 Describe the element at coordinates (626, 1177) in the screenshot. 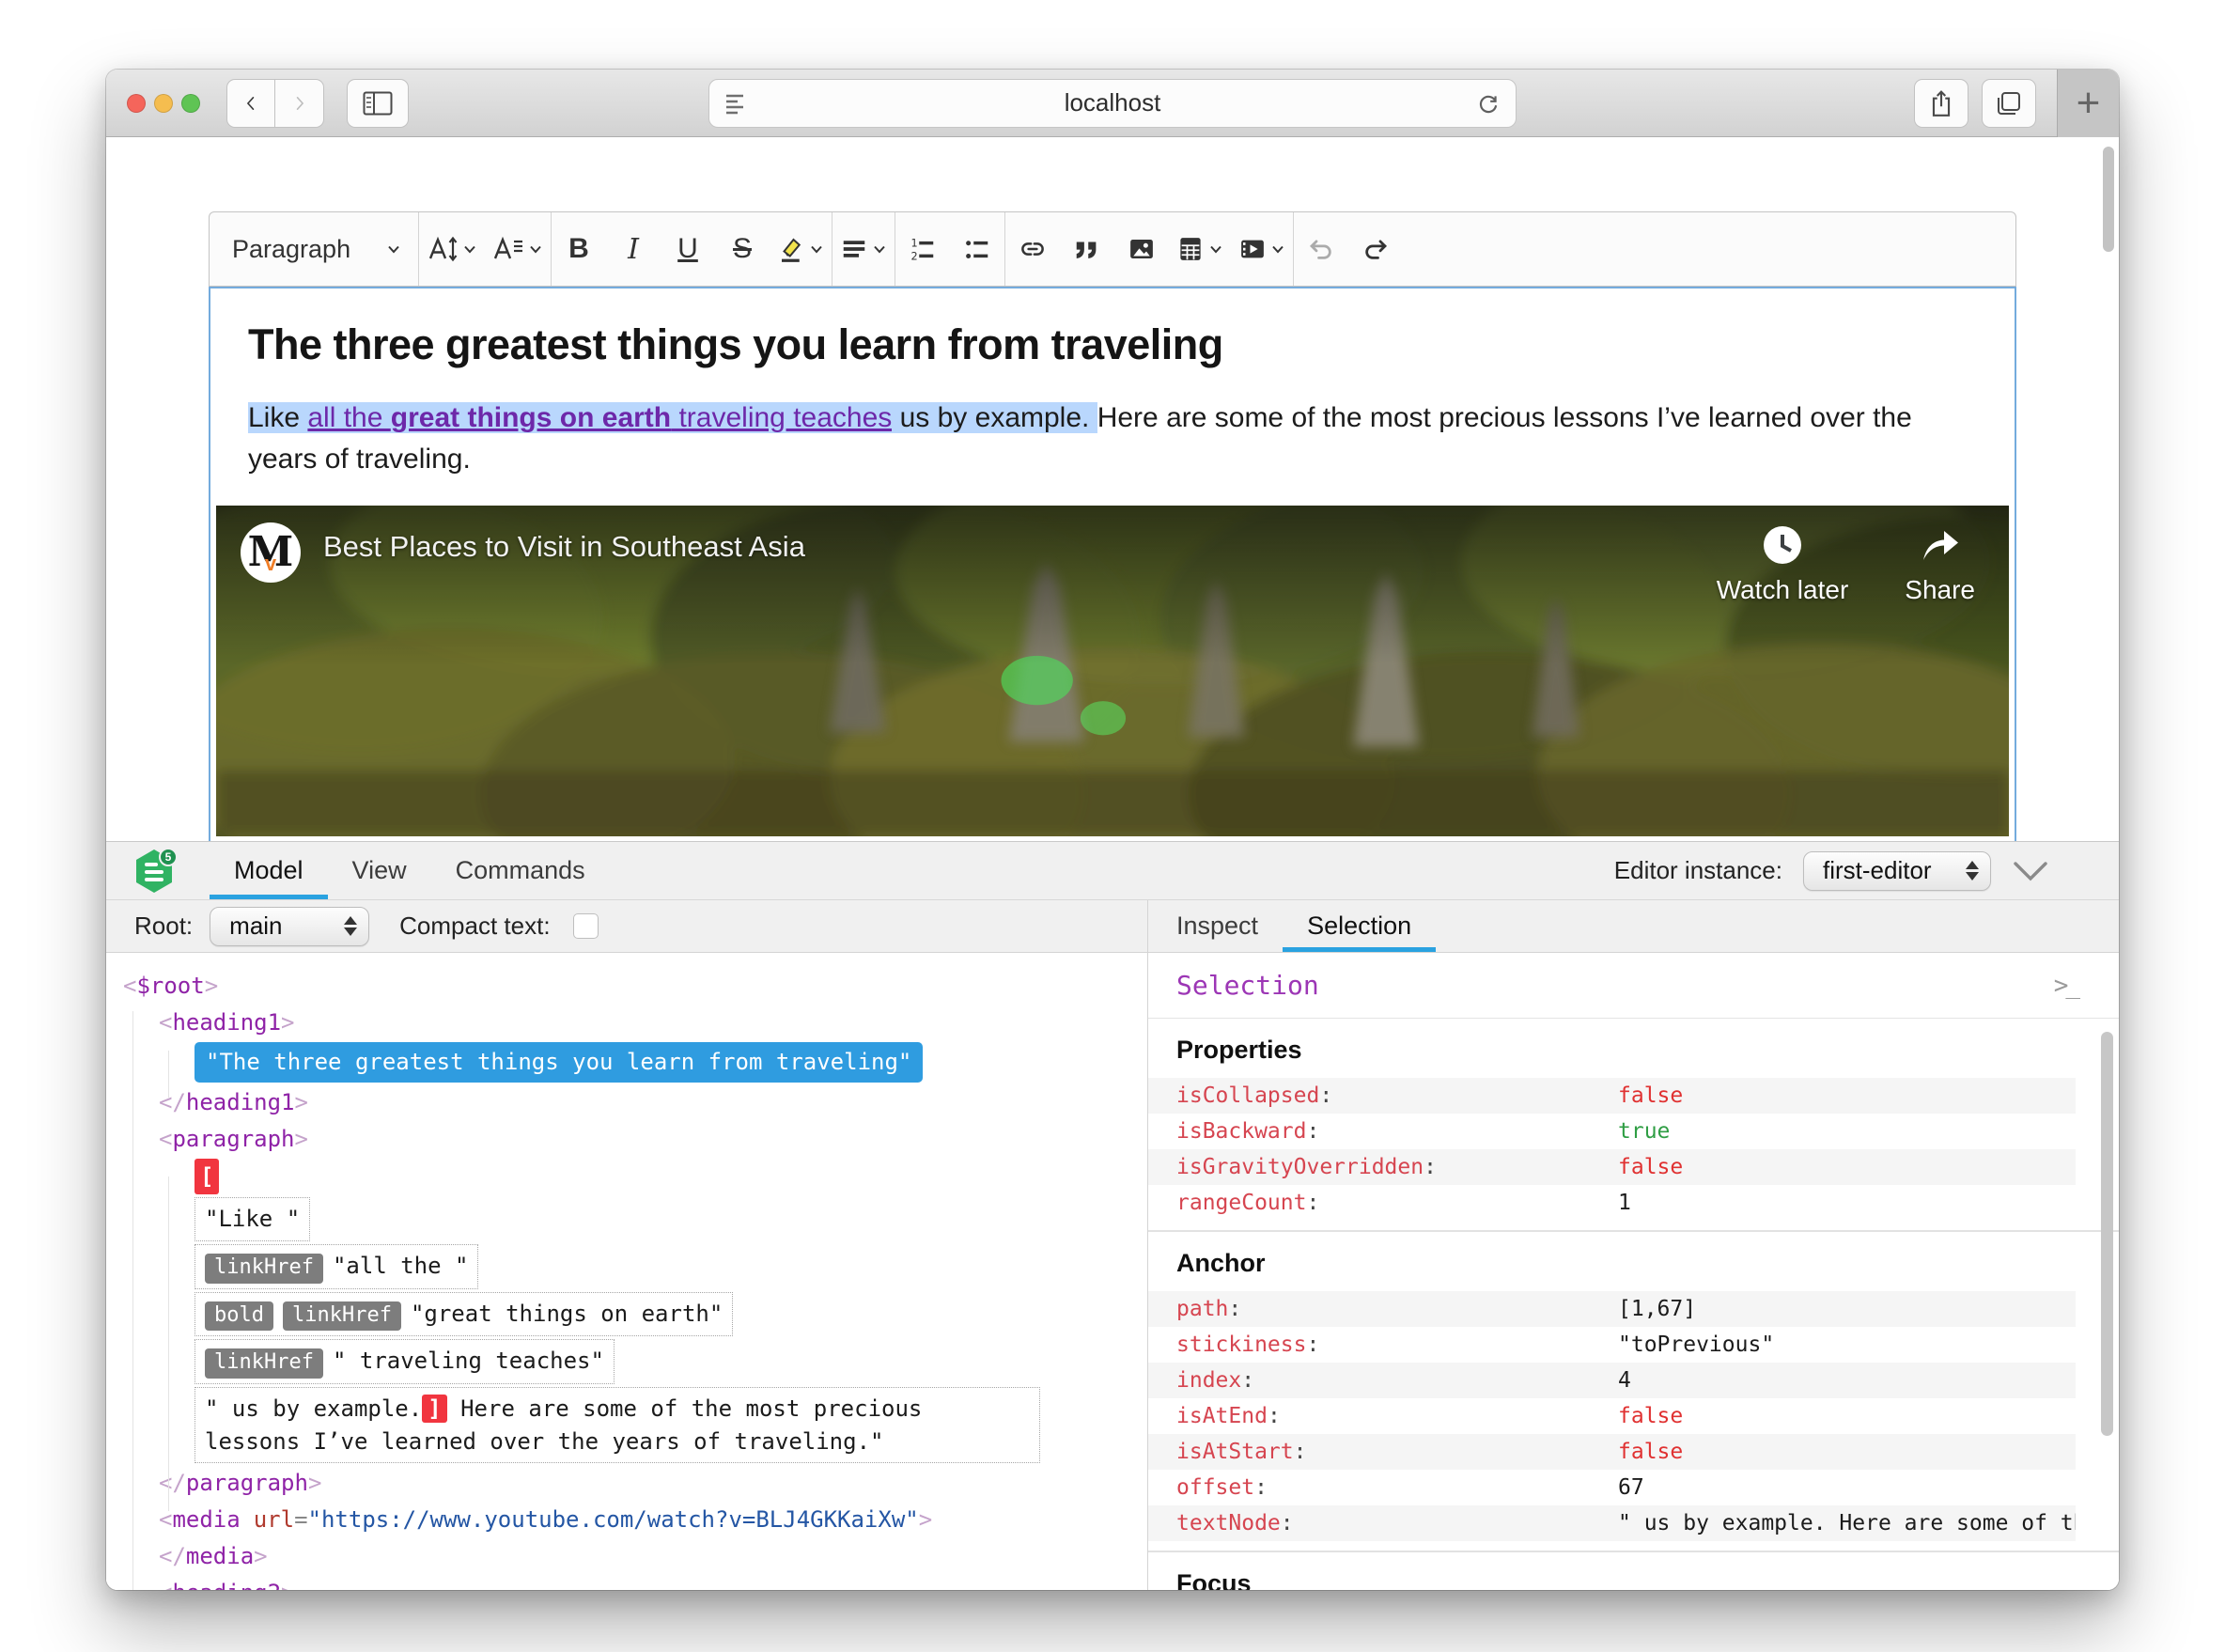

I see `tree-line: [` at that location.